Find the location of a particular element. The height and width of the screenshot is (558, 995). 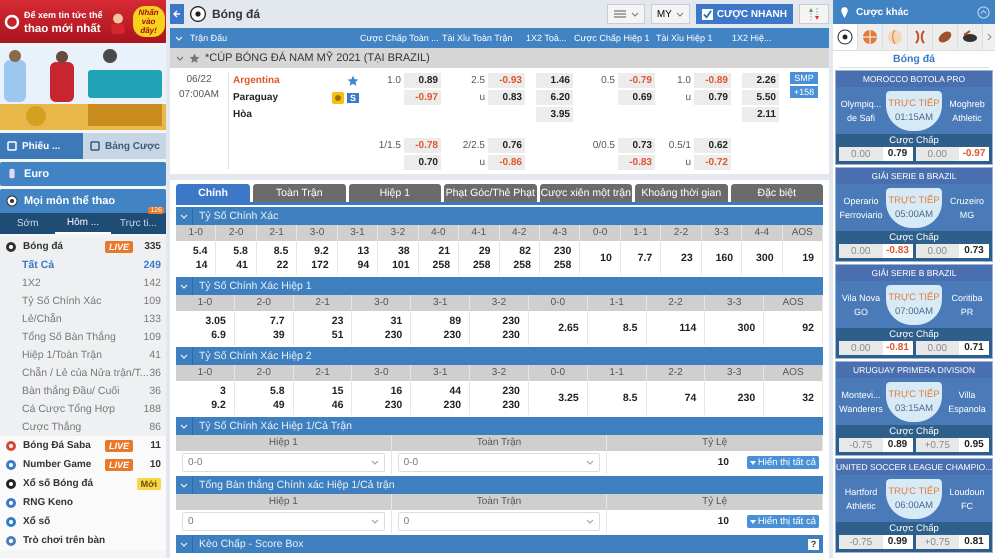

section-header: Kèo Chấp - Score Box ? is located at coordinates (499, 544).